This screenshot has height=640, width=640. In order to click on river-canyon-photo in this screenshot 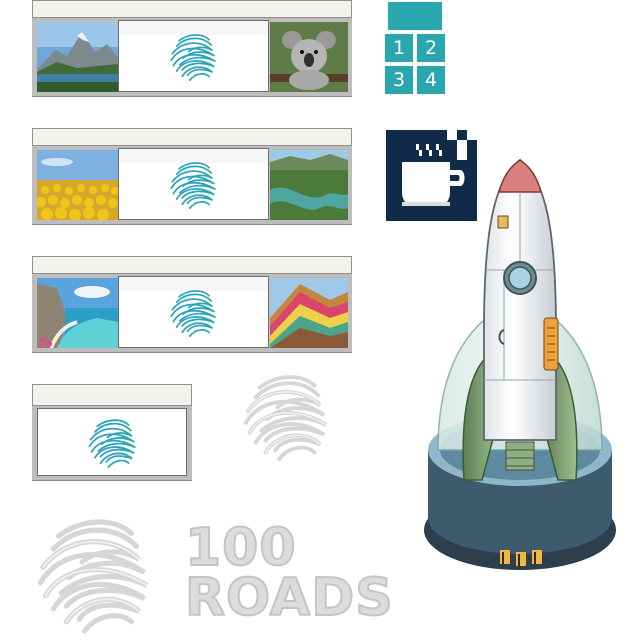, I will do `click(309, 185)`.